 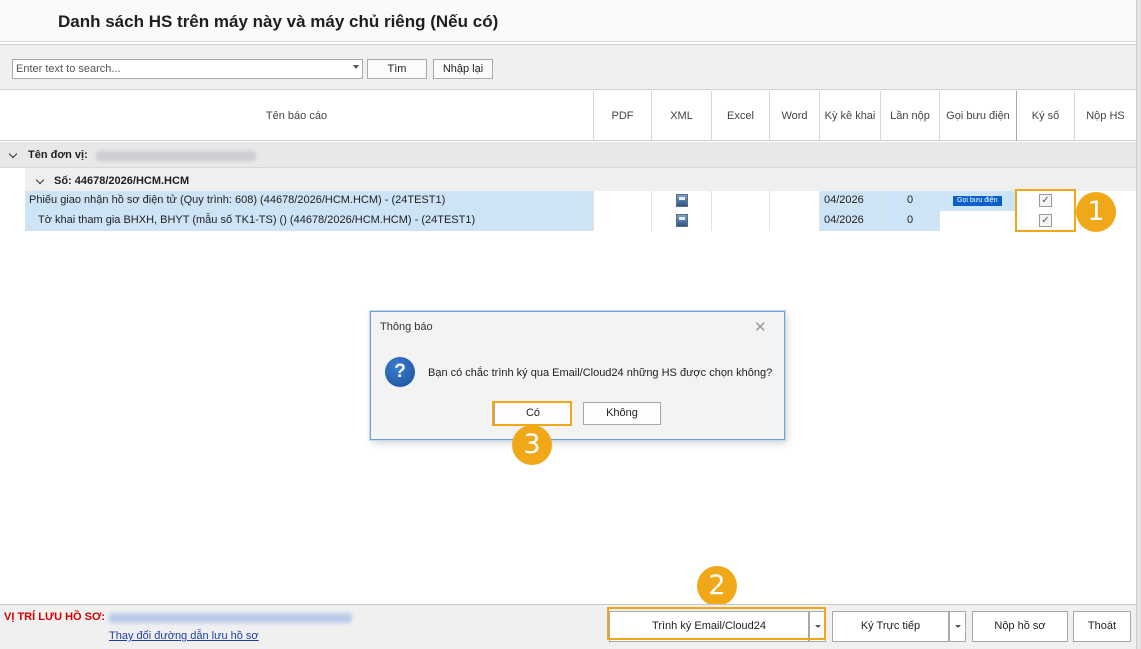 What do you see at coordinates (1096, 212) in the screenshot?
I see `callout-1: 1` at bounding box center [1096, 212].